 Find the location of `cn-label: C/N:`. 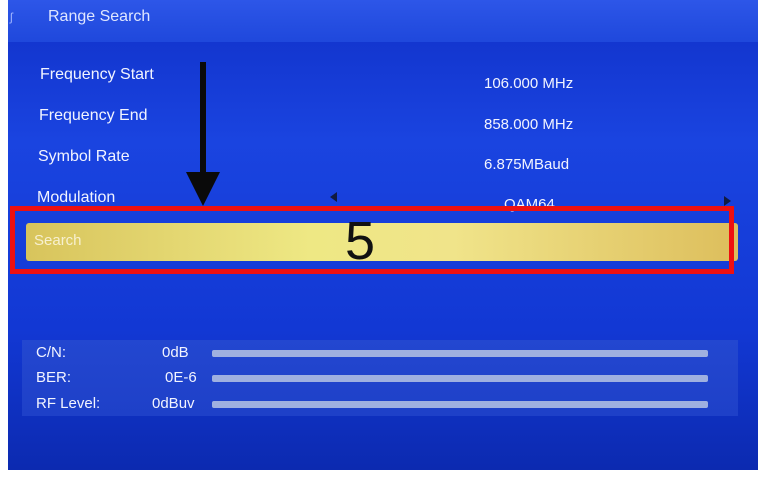

cn-label: C/N: is located at coordinates (51, 352).